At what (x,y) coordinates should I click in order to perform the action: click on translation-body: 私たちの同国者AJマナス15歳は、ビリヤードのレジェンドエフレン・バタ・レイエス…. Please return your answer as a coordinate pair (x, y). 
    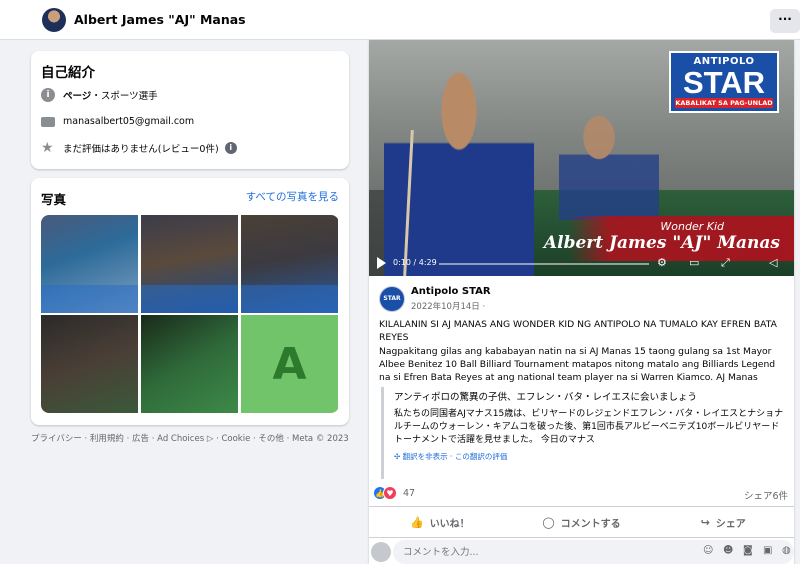
    Looking at the image, I should click on (589, 427).